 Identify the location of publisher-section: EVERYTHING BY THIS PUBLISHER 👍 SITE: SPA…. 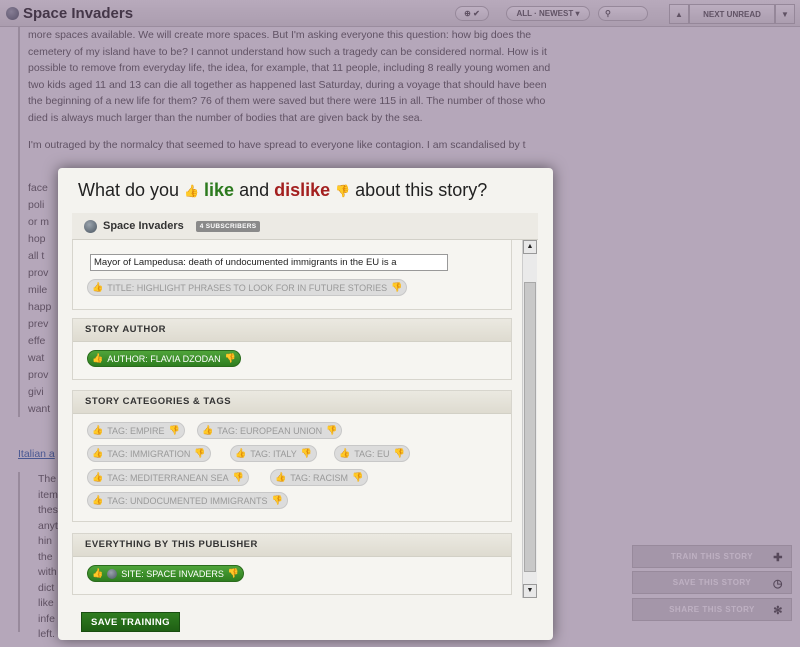
(292, 564).